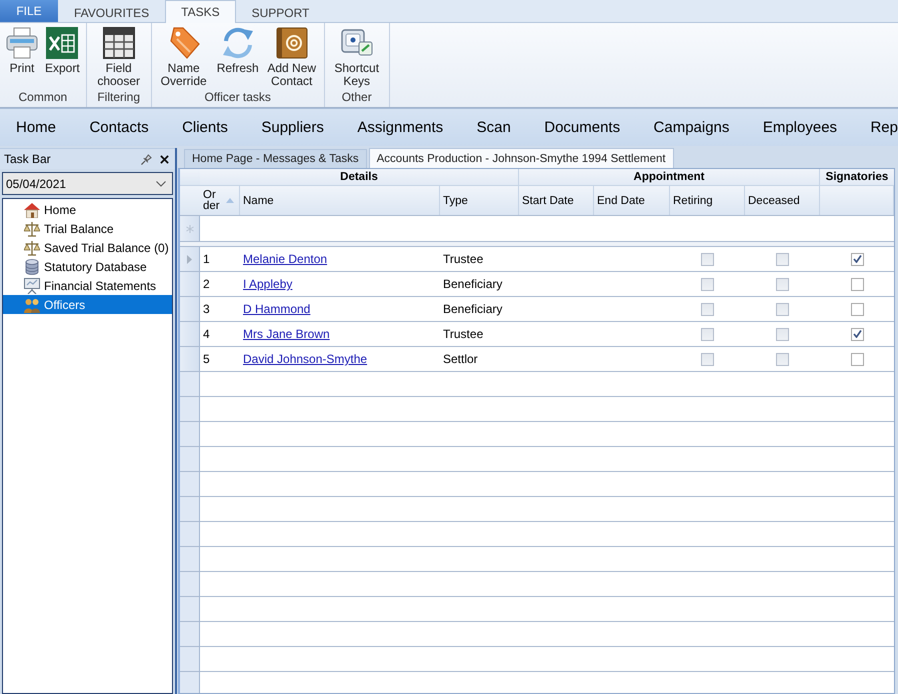  I want to click on tag-icon, so click(184, 43).